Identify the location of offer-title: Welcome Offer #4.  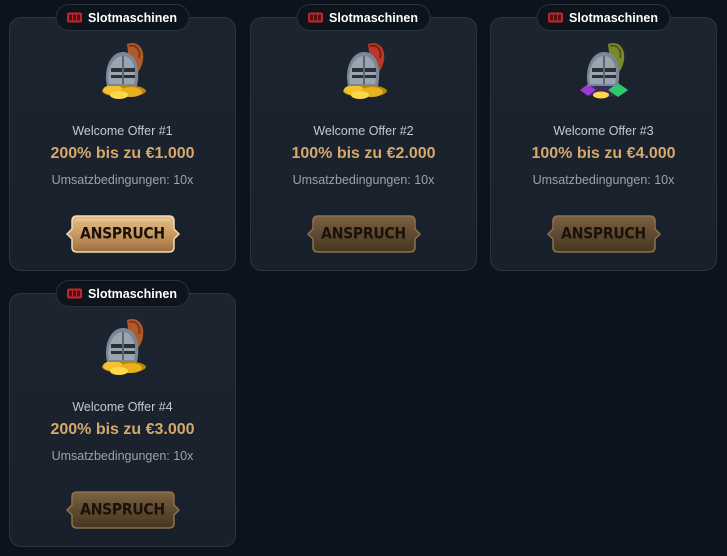
(122, 407).